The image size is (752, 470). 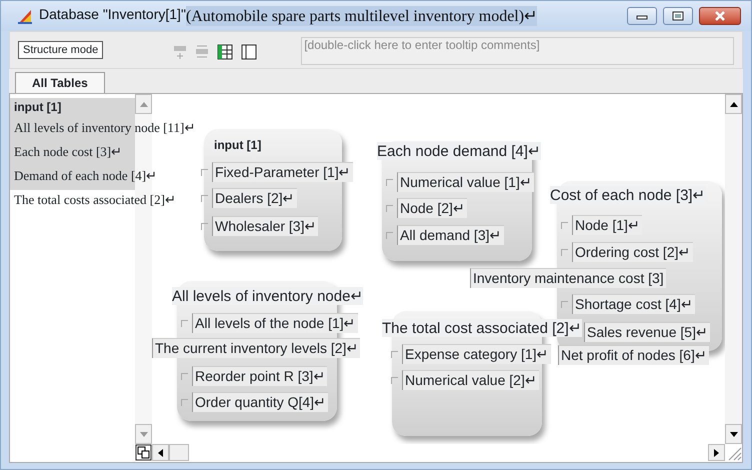 I want to click on field-label: The current inventory levels [2]↵, so click(x=256, y=348).